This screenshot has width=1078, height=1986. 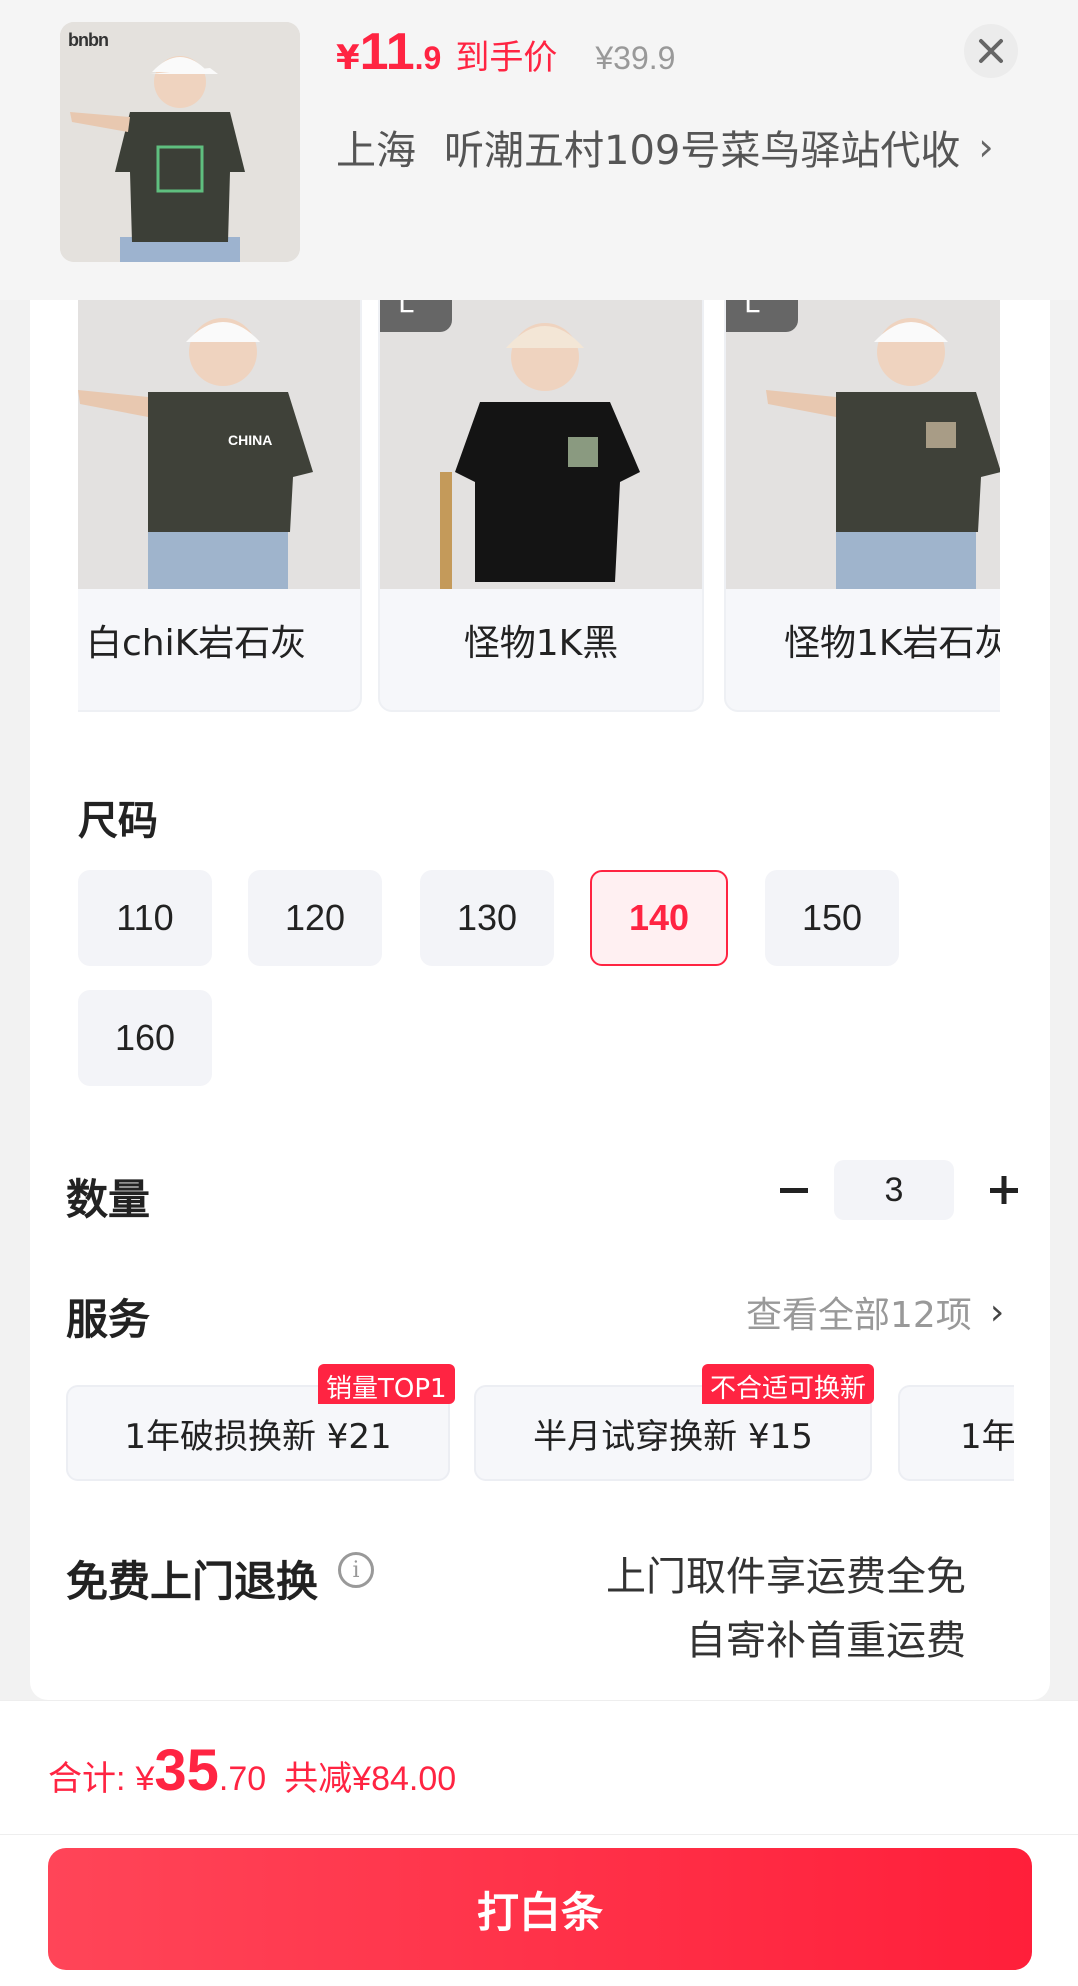 What do you see at coordinates (145, 918) in the screenshot?
I see `size-option-110: 110` at bounding box center [145, 918].